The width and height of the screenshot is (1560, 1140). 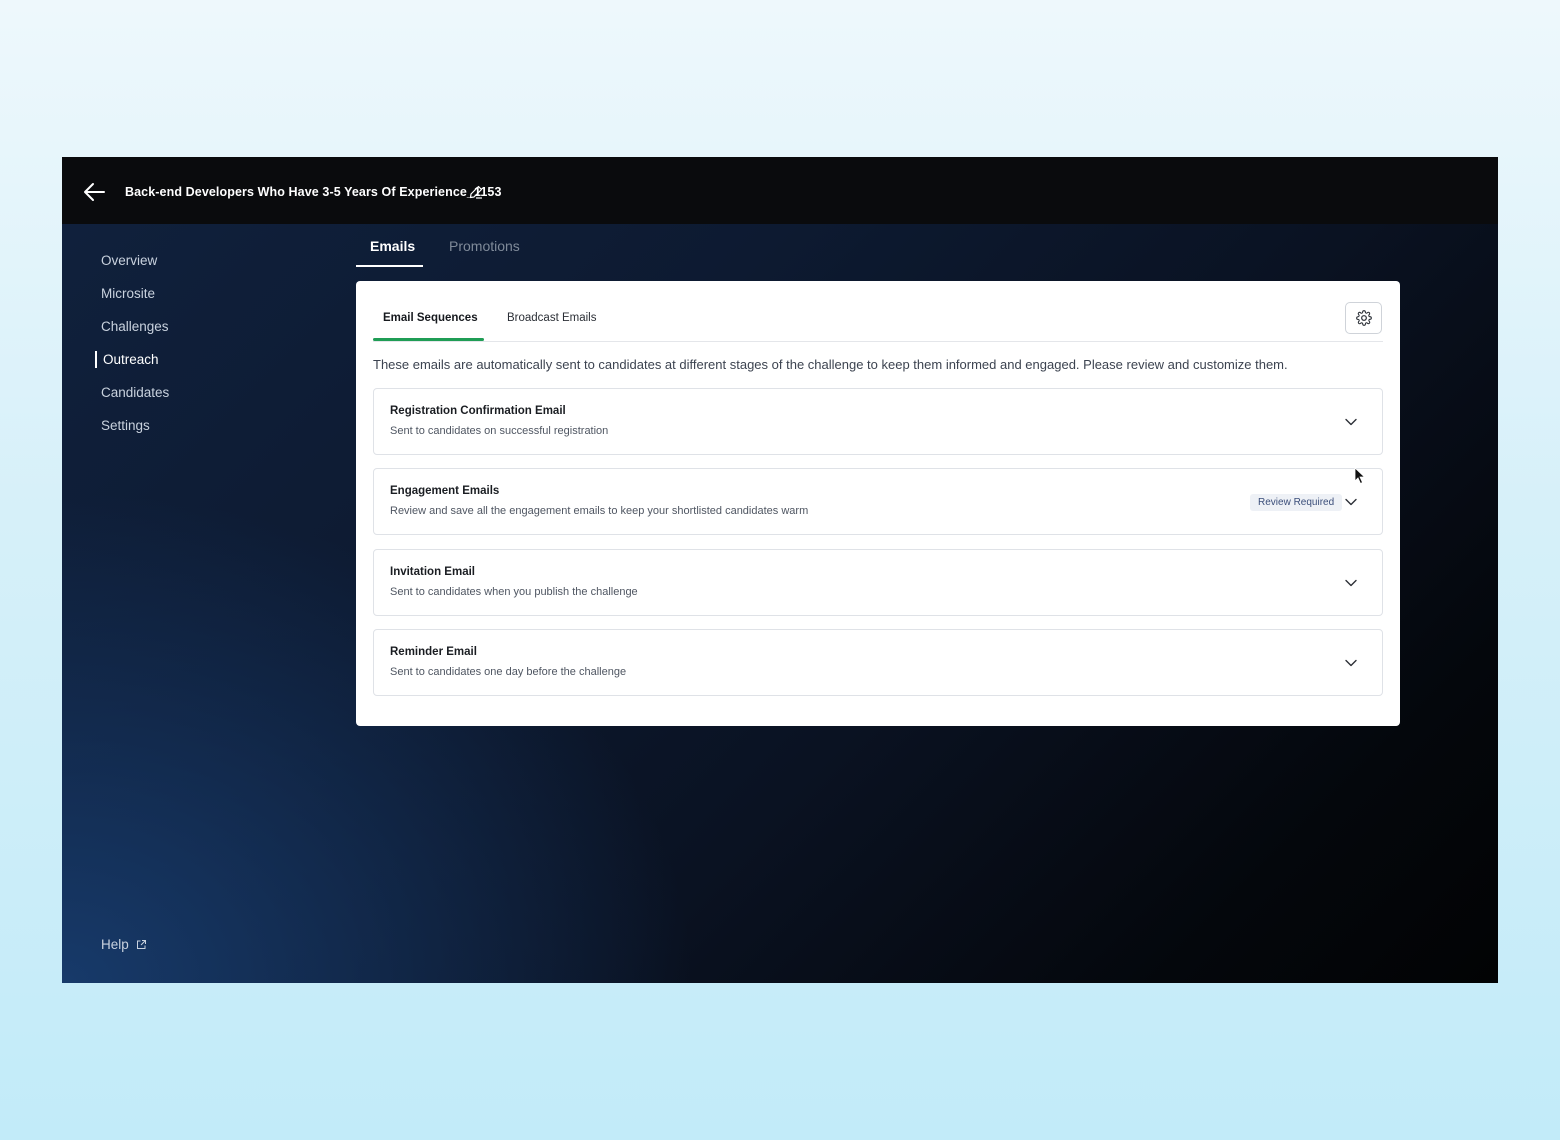 What do you see at coordinates (392, 246) in the screenshot?
I see `tab-emails: Emails` at bounding box center [392, 246].